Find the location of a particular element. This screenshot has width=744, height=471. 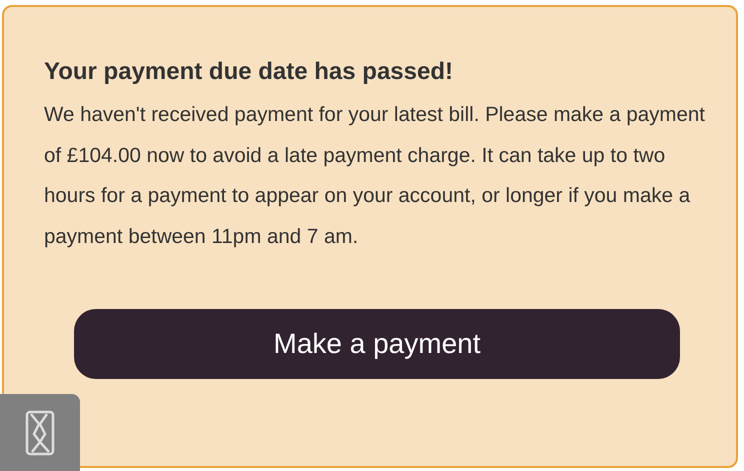

floating-widget is located at coordinates (40, 432).